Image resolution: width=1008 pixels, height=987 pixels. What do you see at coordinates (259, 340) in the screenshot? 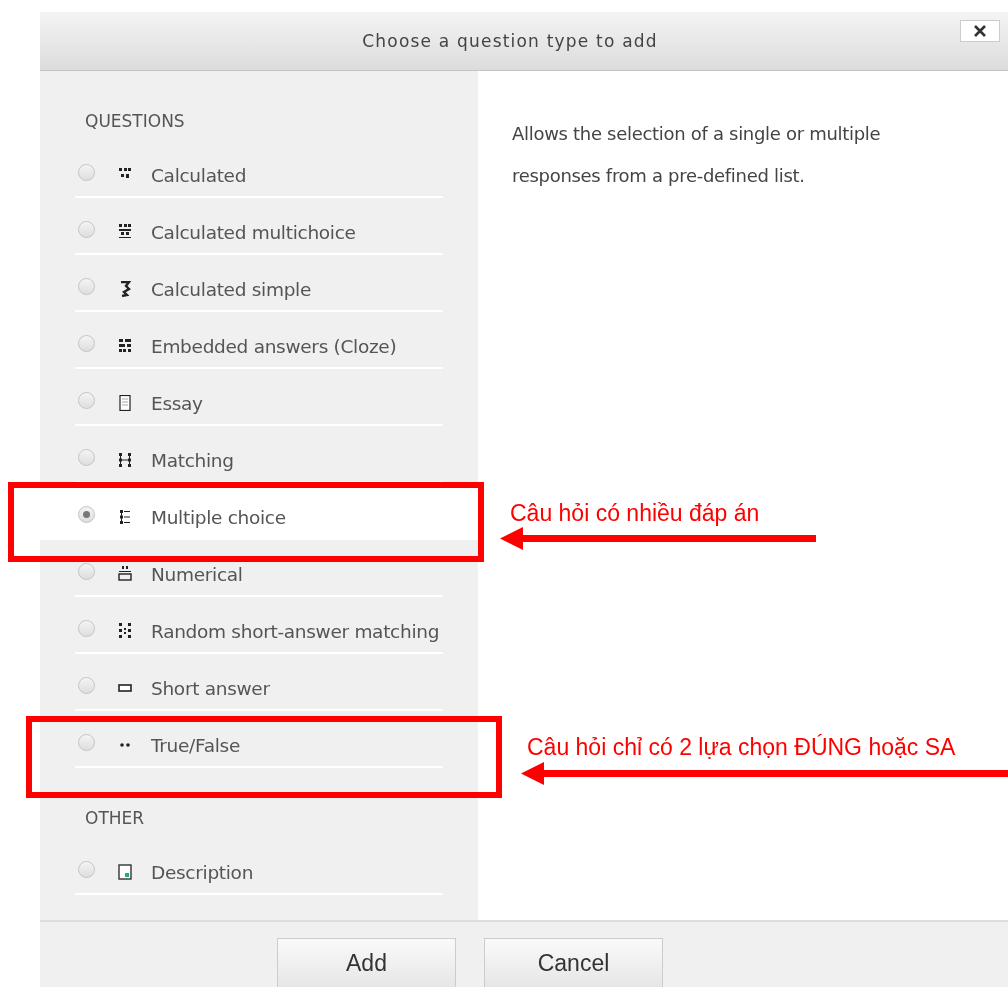
I see `question-type-option: Embedded answers (Cloze)` at bounding box center [259, 340].